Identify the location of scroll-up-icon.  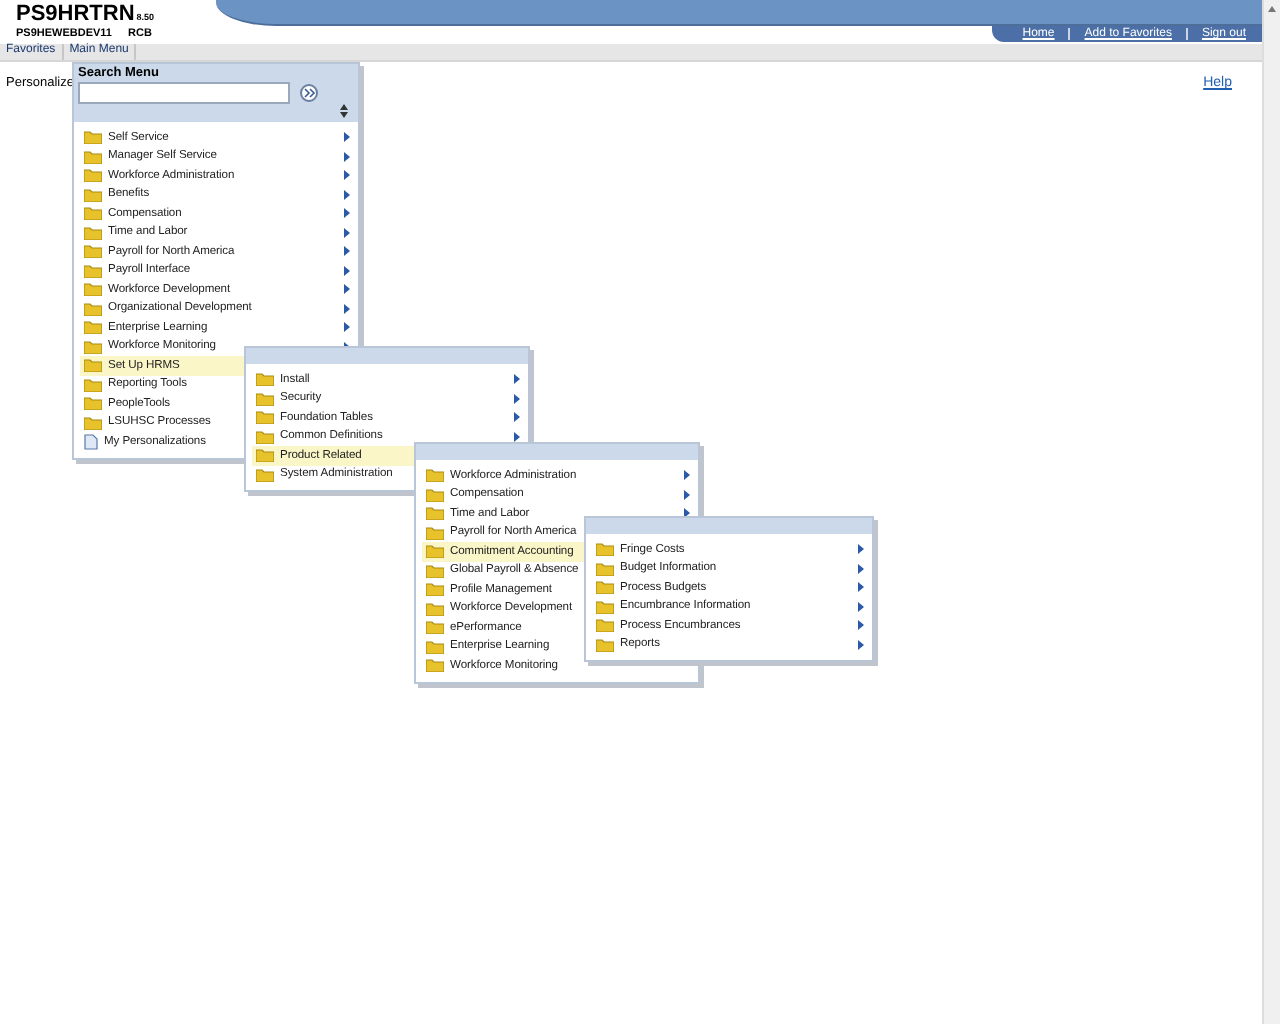
(1272, 9).